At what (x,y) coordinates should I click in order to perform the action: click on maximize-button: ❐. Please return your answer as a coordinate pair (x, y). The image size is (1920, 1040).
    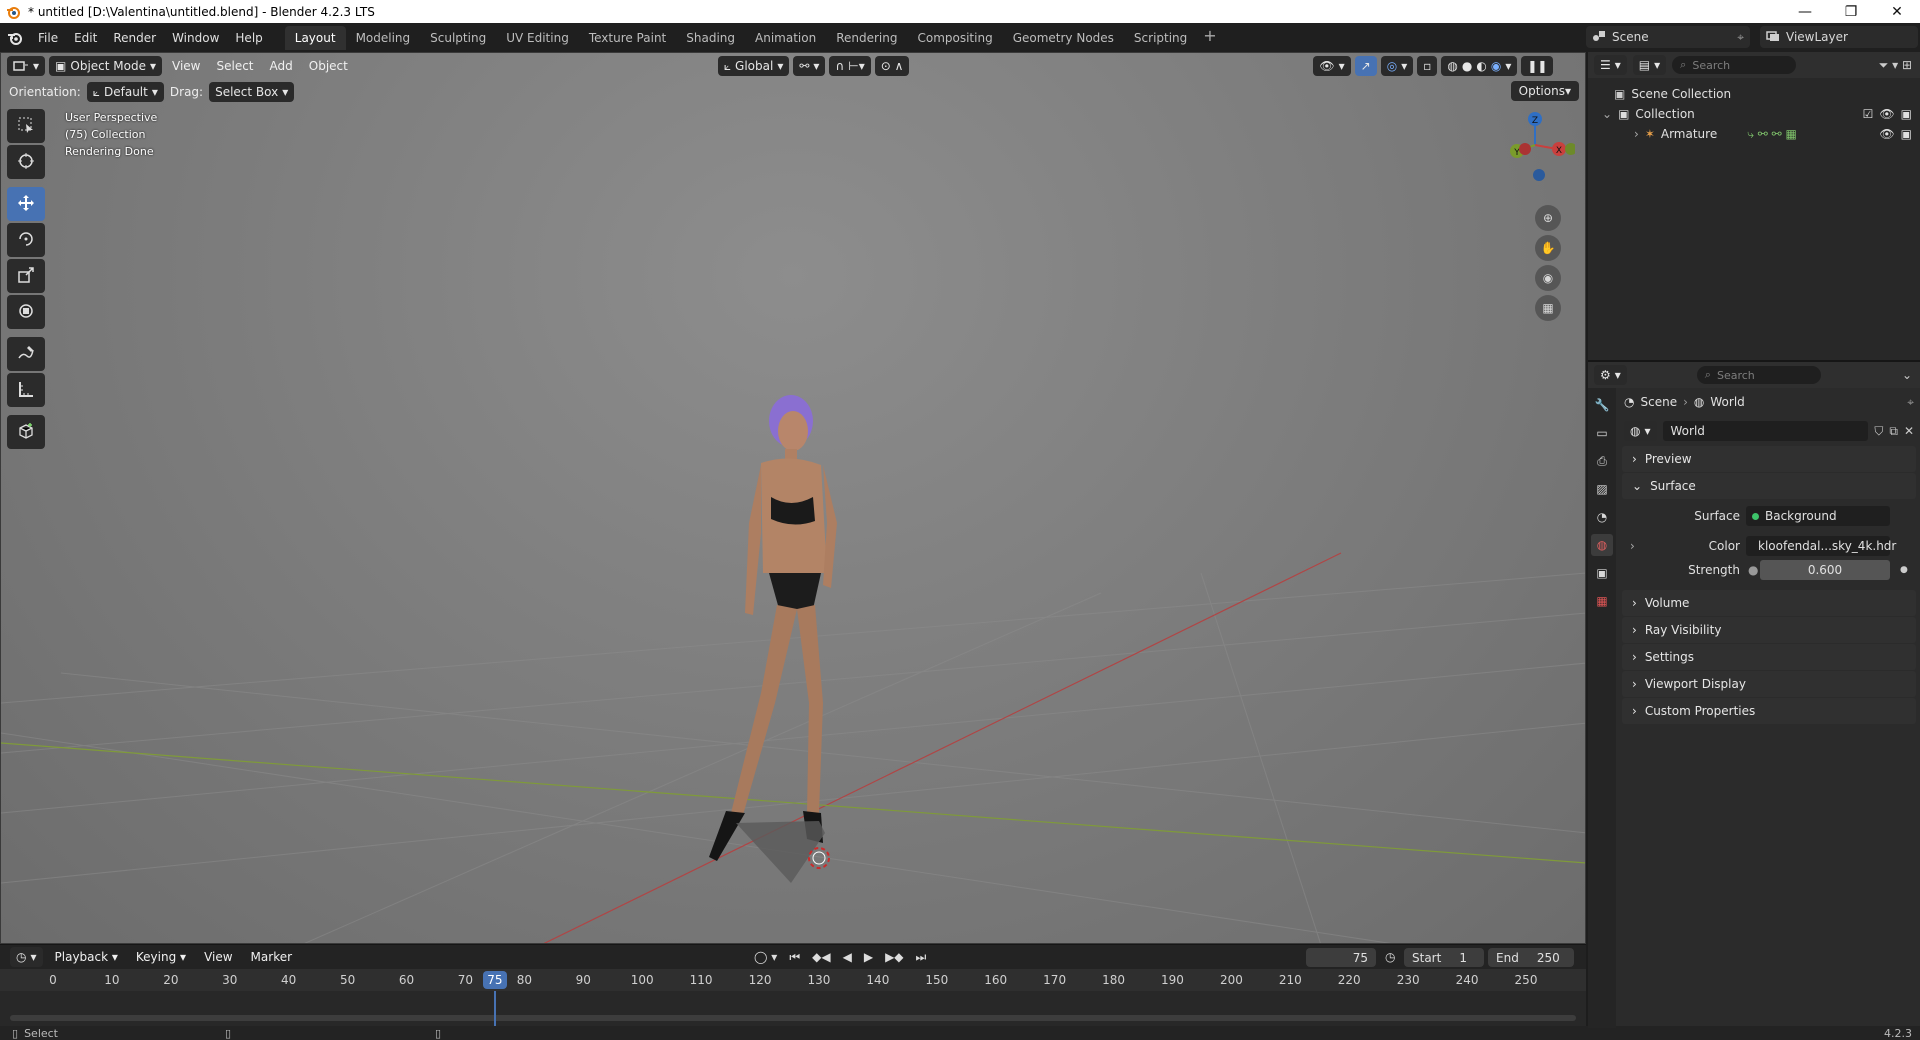
    Looking at the image, I should click on (1851, 11).